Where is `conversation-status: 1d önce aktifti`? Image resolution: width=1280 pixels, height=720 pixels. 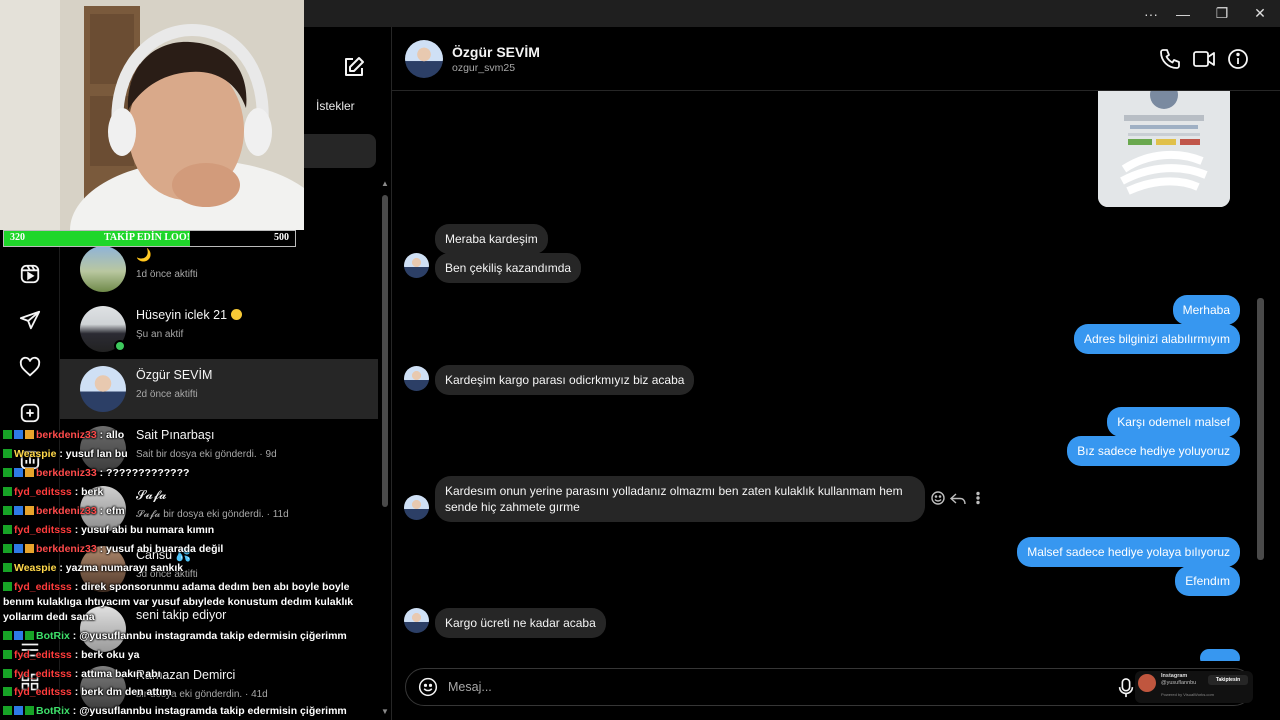 conversation-status: 1d önce aktifti is located at coordinates (167, 274).